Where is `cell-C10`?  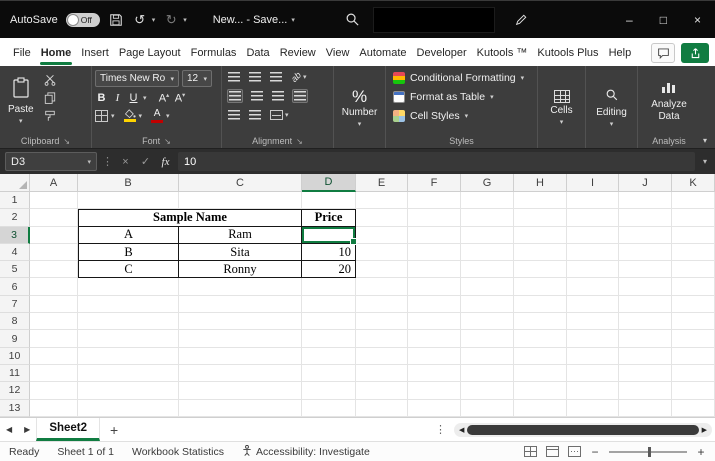
cell-C10 is located at coordinates (240, 356).